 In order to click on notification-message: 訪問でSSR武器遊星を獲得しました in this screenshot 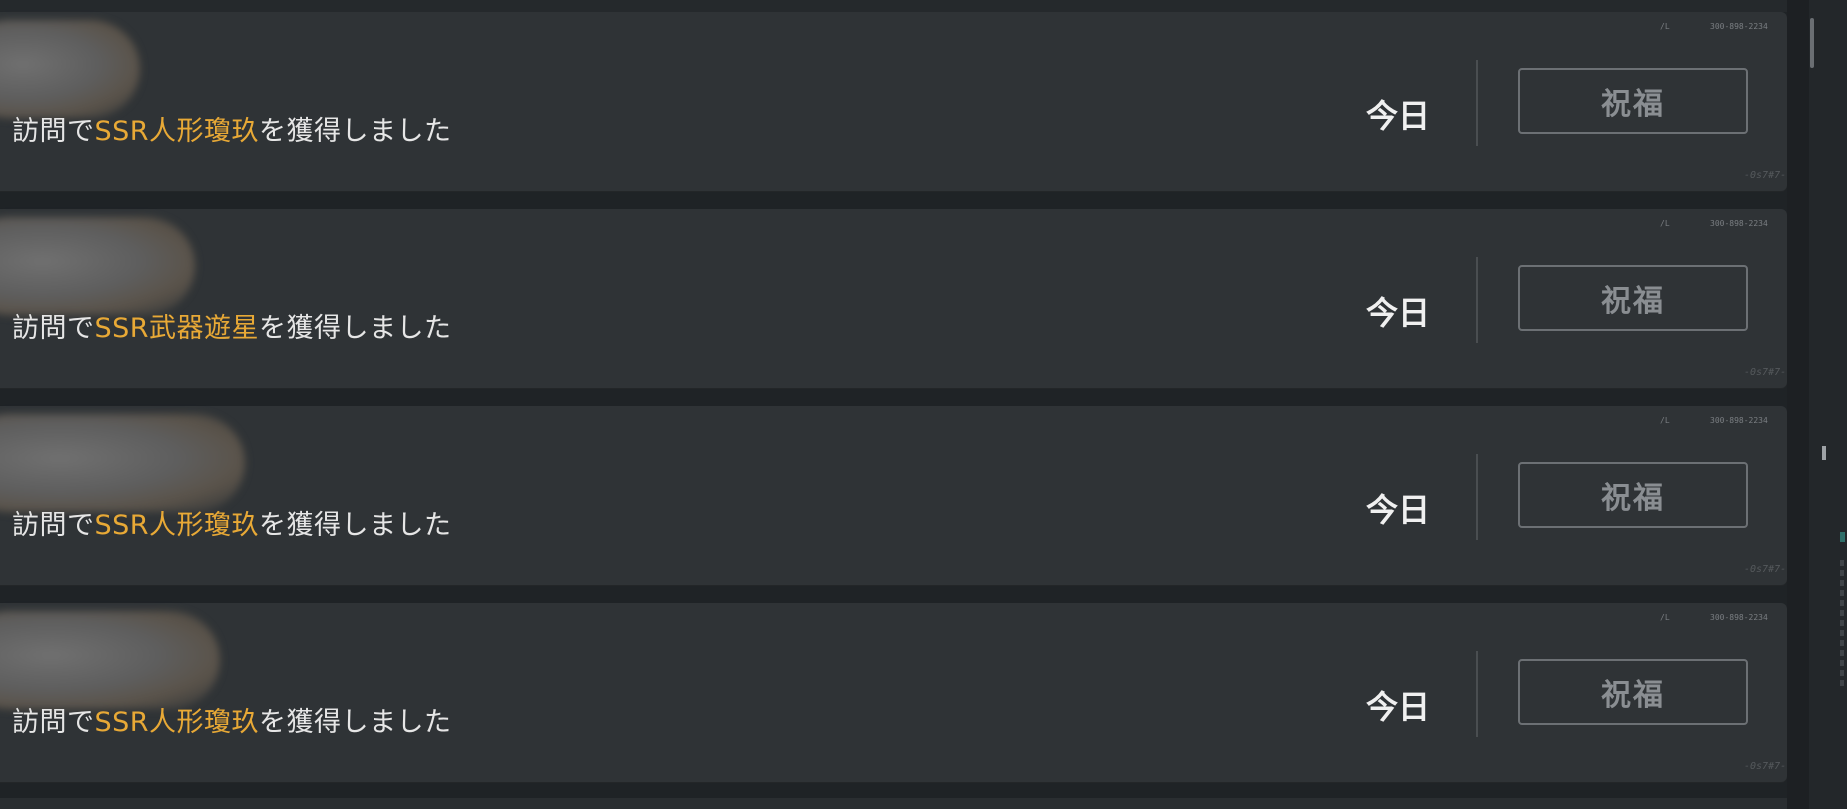, I will do `click(232, 325)`.